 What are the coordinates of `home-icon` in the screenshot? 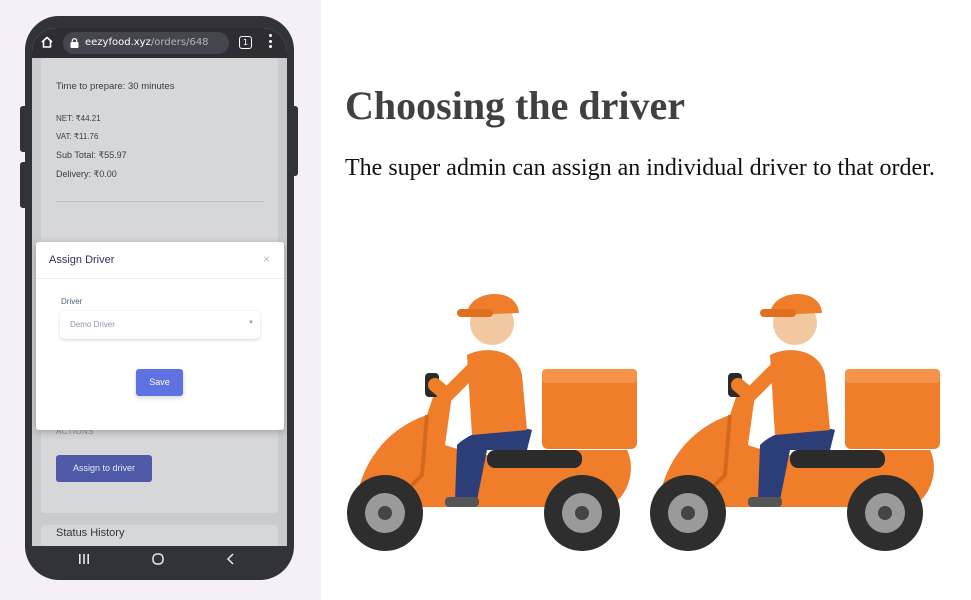 It's located at (47, 42).